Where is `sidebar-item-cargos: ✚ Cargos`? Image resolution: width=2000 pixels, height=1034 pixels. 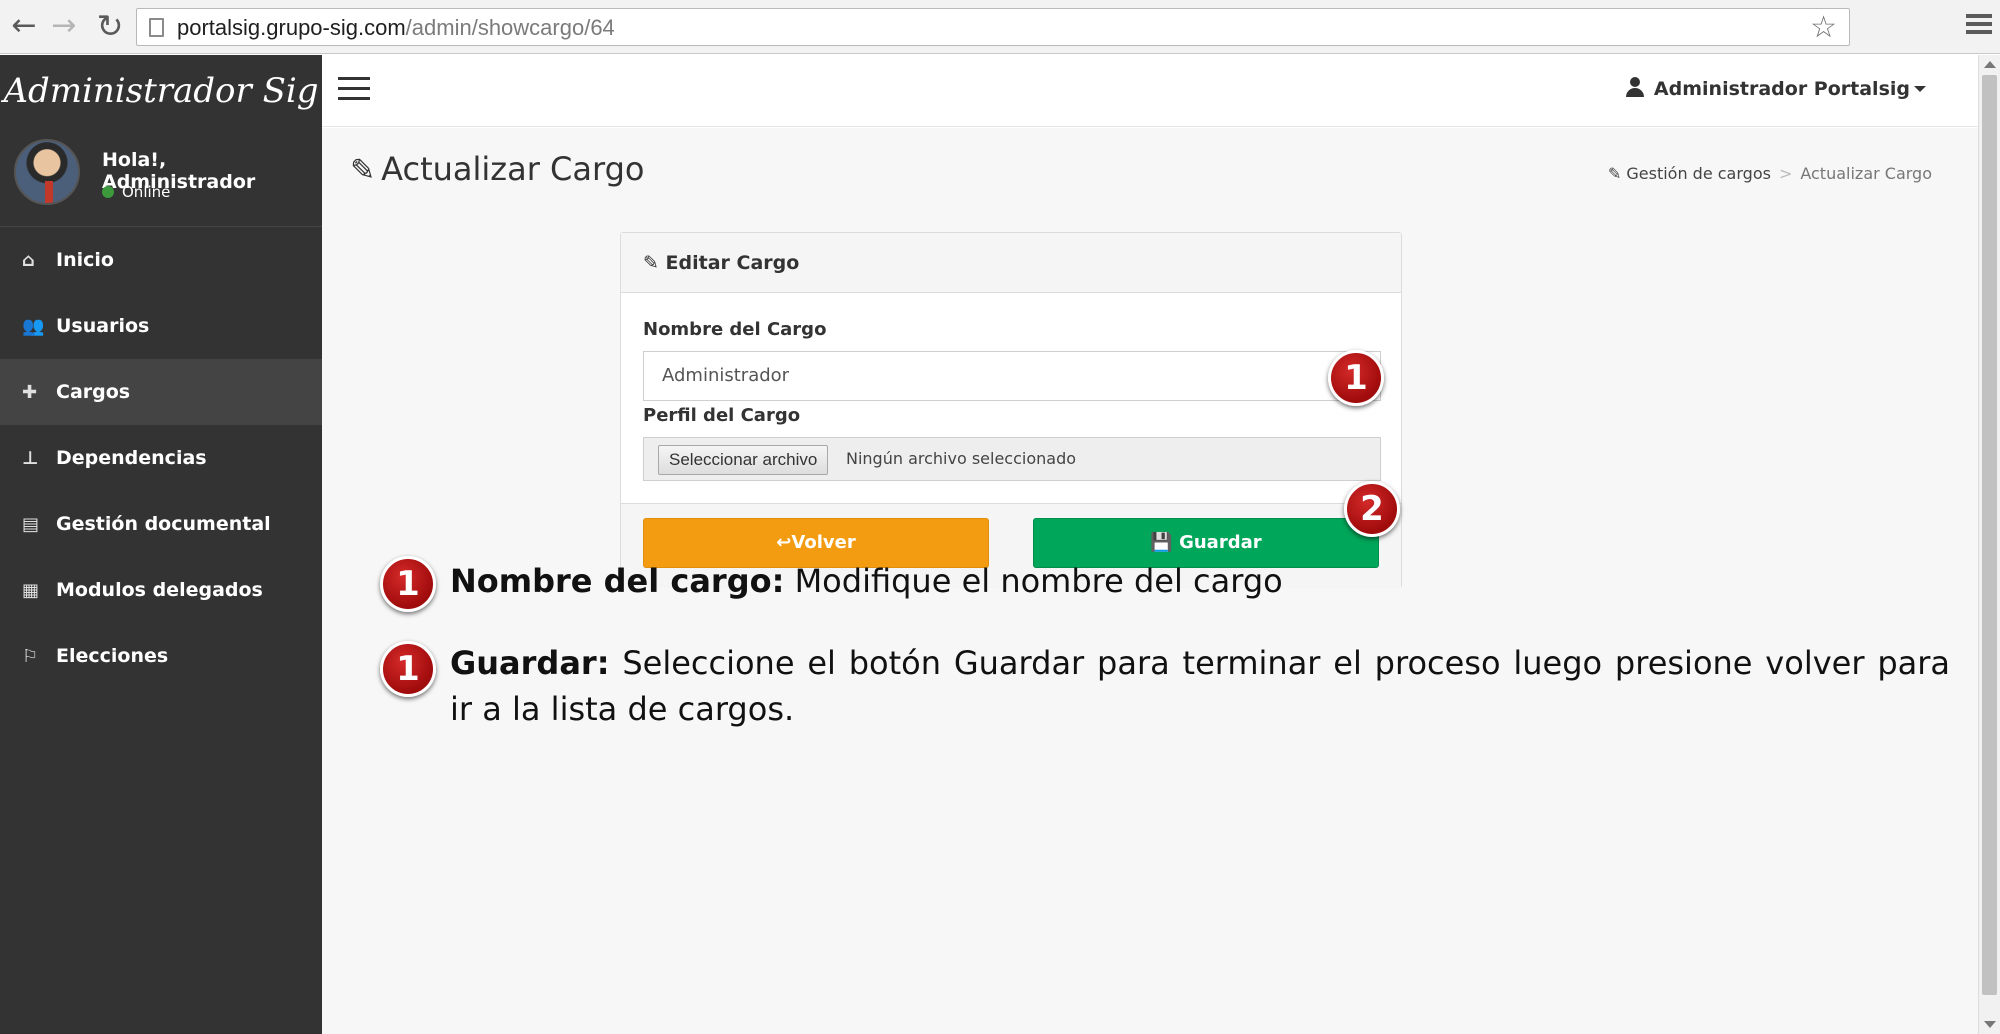 sidebar-item-cargos: ✚ Cargos is located at coordinates (161, 392).